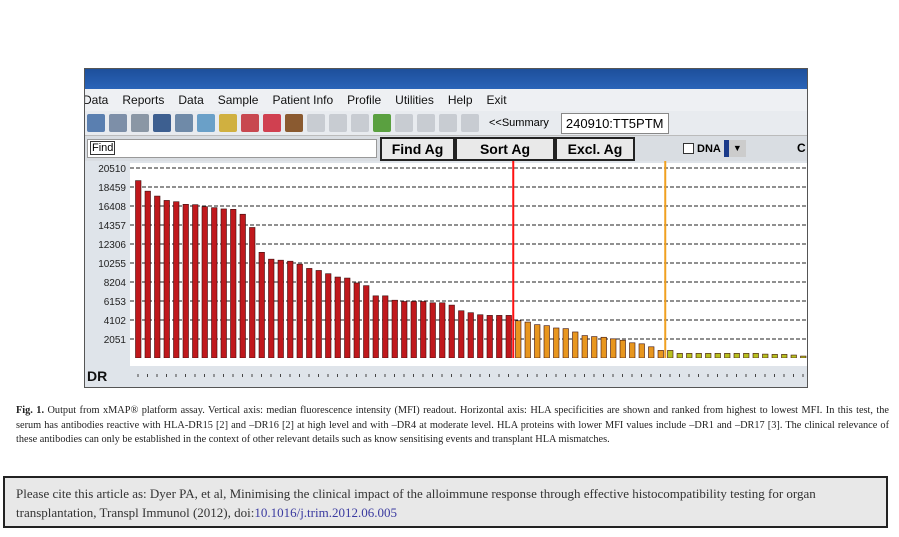 This screenshot has height=537, width=899. I want to click on find-label: Find, so click(103, 148).